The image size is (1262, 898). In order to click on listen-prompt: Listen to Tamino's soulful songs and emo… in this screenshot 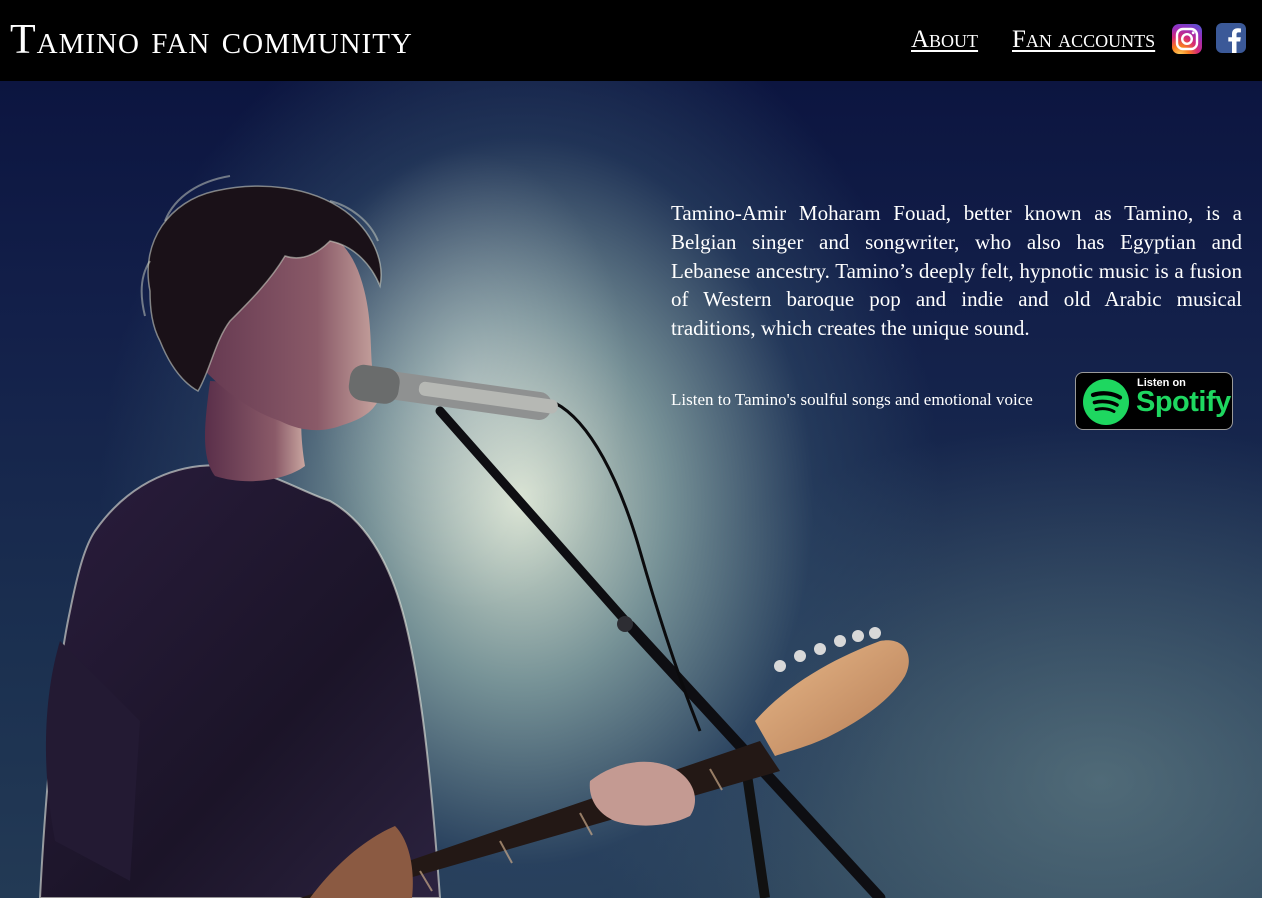, I will do `click(852, 399)`.